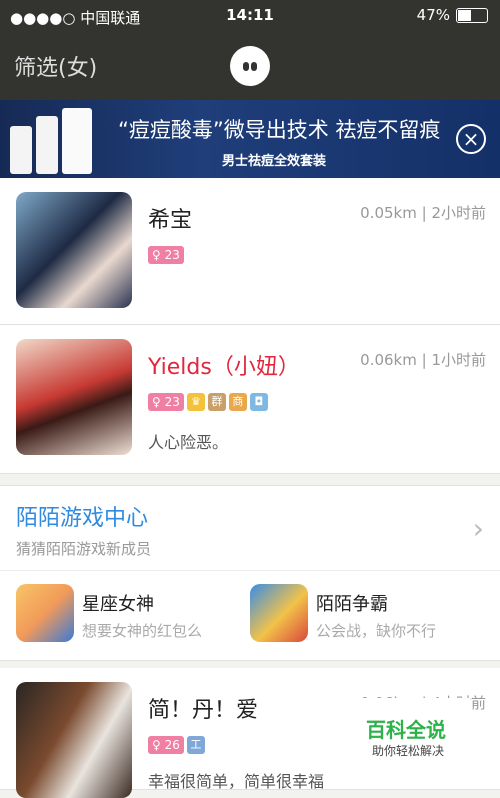 This screenshot has height=798, width=500. I want to click on banner-subtitle: 男士祛痘全效套装, so click(274, 161).